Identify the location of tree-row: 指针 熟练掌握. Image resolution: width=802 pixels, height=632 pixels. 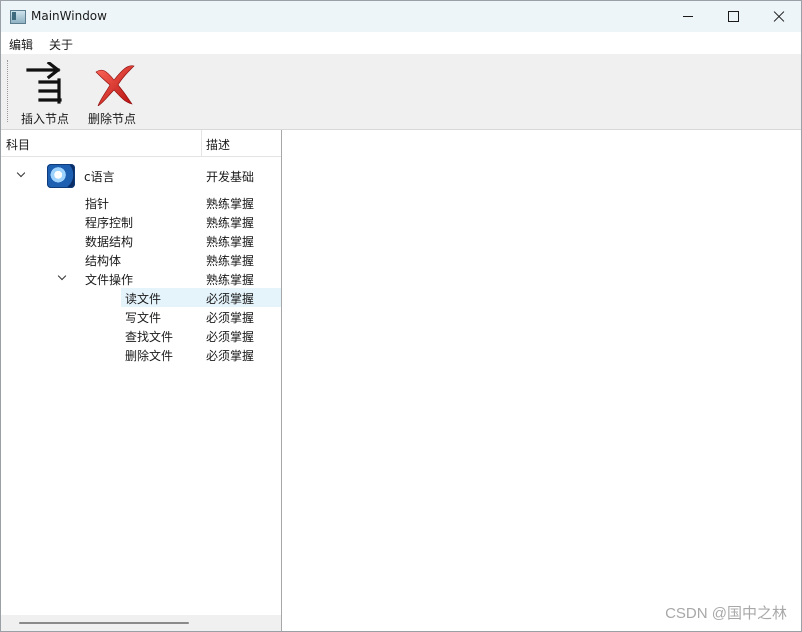
(141, 202).